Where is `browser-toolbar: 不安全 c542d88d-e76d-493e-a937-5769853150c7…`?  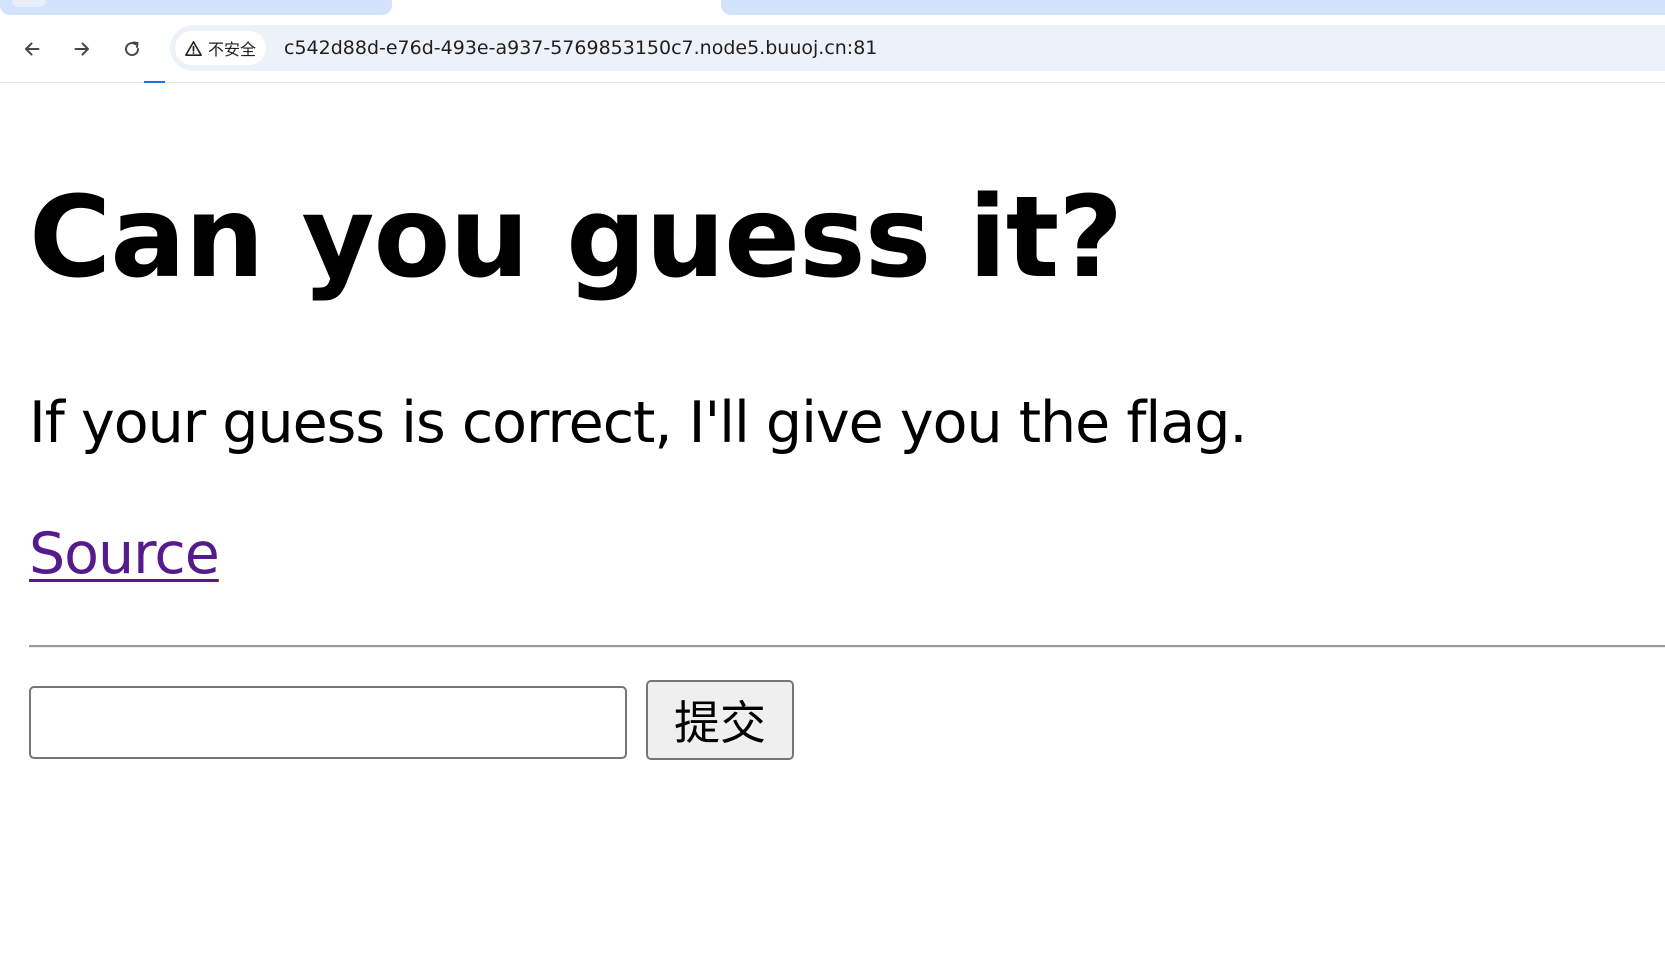 browser-toolbar: 不安全 c542d88d-e76d-493e-a937-5769853150c7… is located at coordinates (832, 49).